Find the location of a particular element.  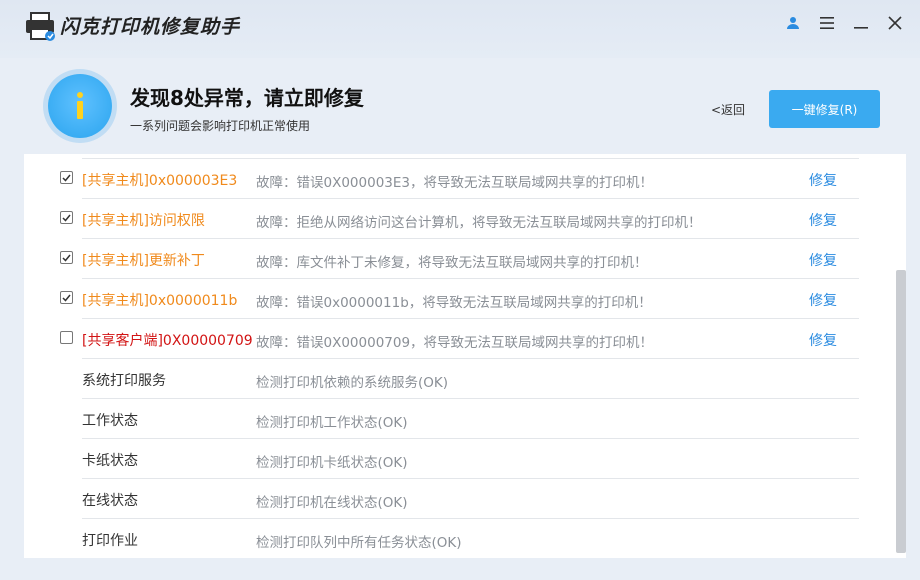

close-icon is located at coordinates (895, 23).